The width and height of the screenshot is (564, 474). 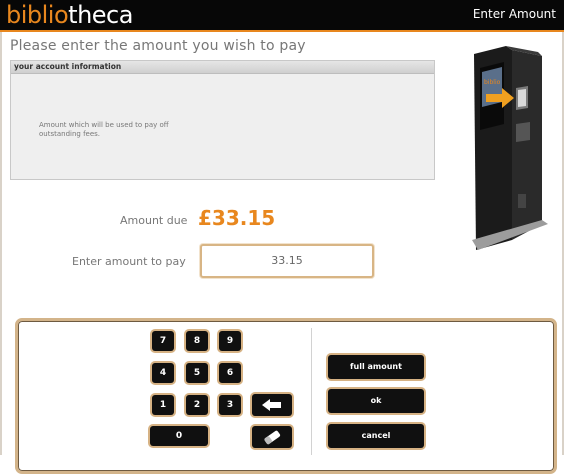 I want to click on kiosk-image: biblio, so click(x=510, y=148).